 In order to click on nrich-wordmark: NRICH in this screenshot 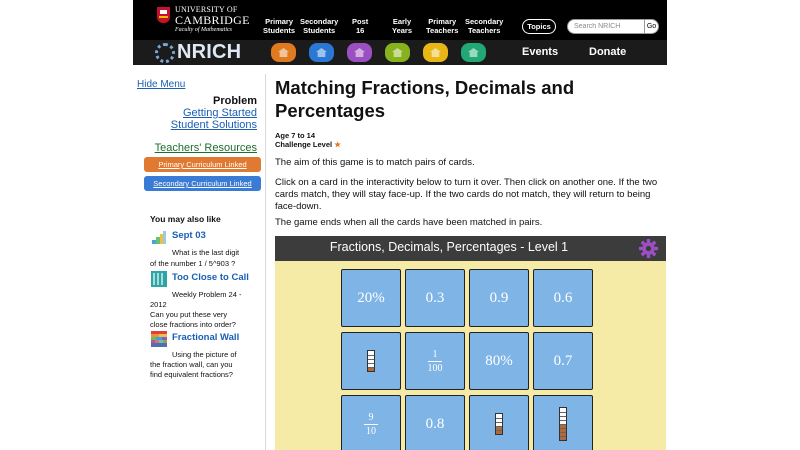, I will do `click(209, 52)`.